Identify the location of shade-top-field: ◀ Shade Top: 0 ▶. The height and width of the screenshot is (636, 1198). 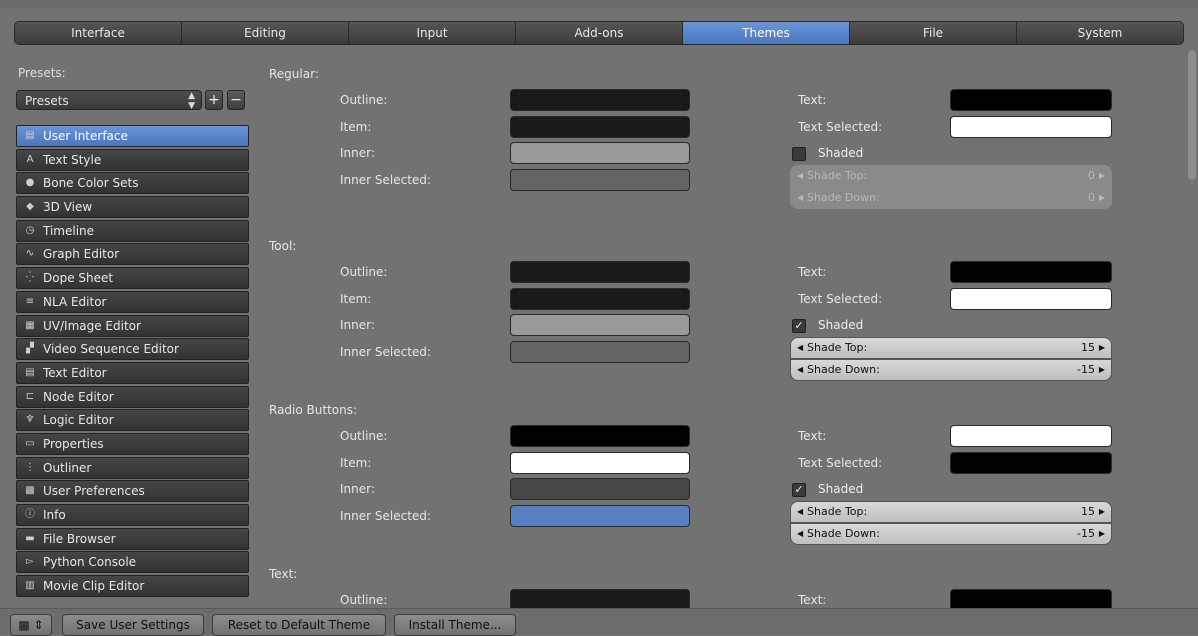
(951, 175).